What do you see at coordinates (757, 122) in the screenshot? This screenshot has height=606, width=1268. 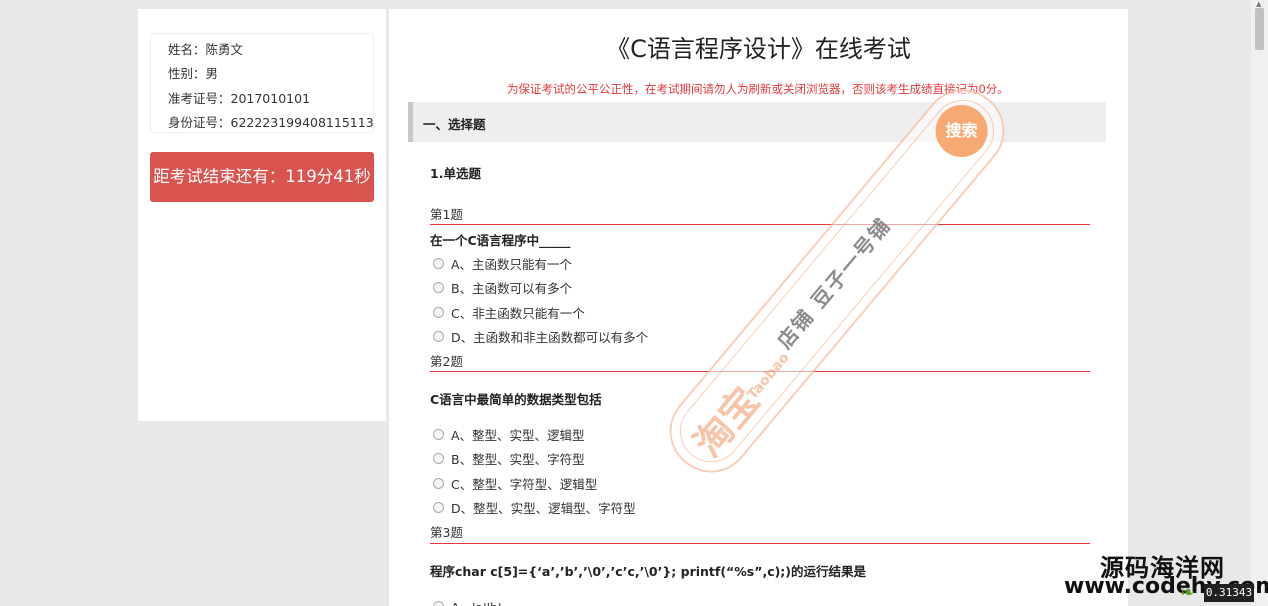 I see `section-header: 一、选择题` at bounding box center [757, 122].